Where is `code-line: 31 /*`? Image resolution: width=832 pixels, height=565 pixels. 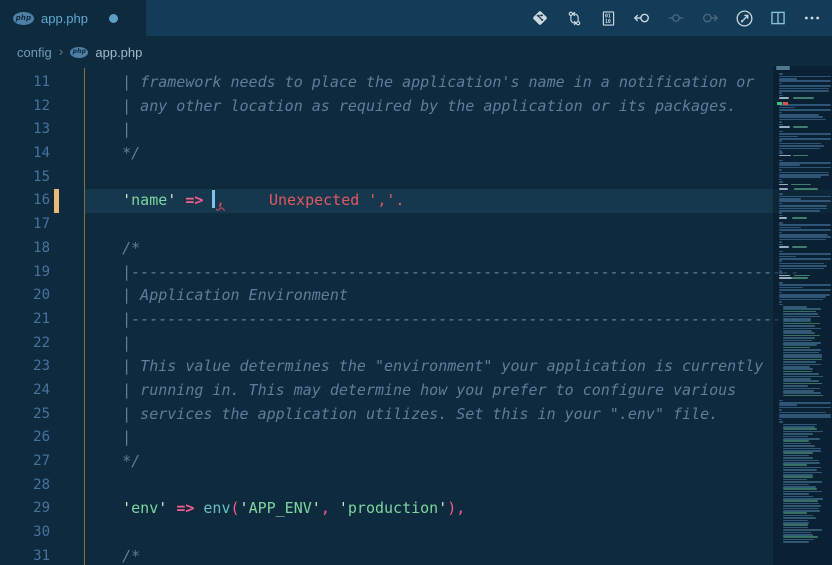
code-line: 31 /* is located at coordinates (416, 555).